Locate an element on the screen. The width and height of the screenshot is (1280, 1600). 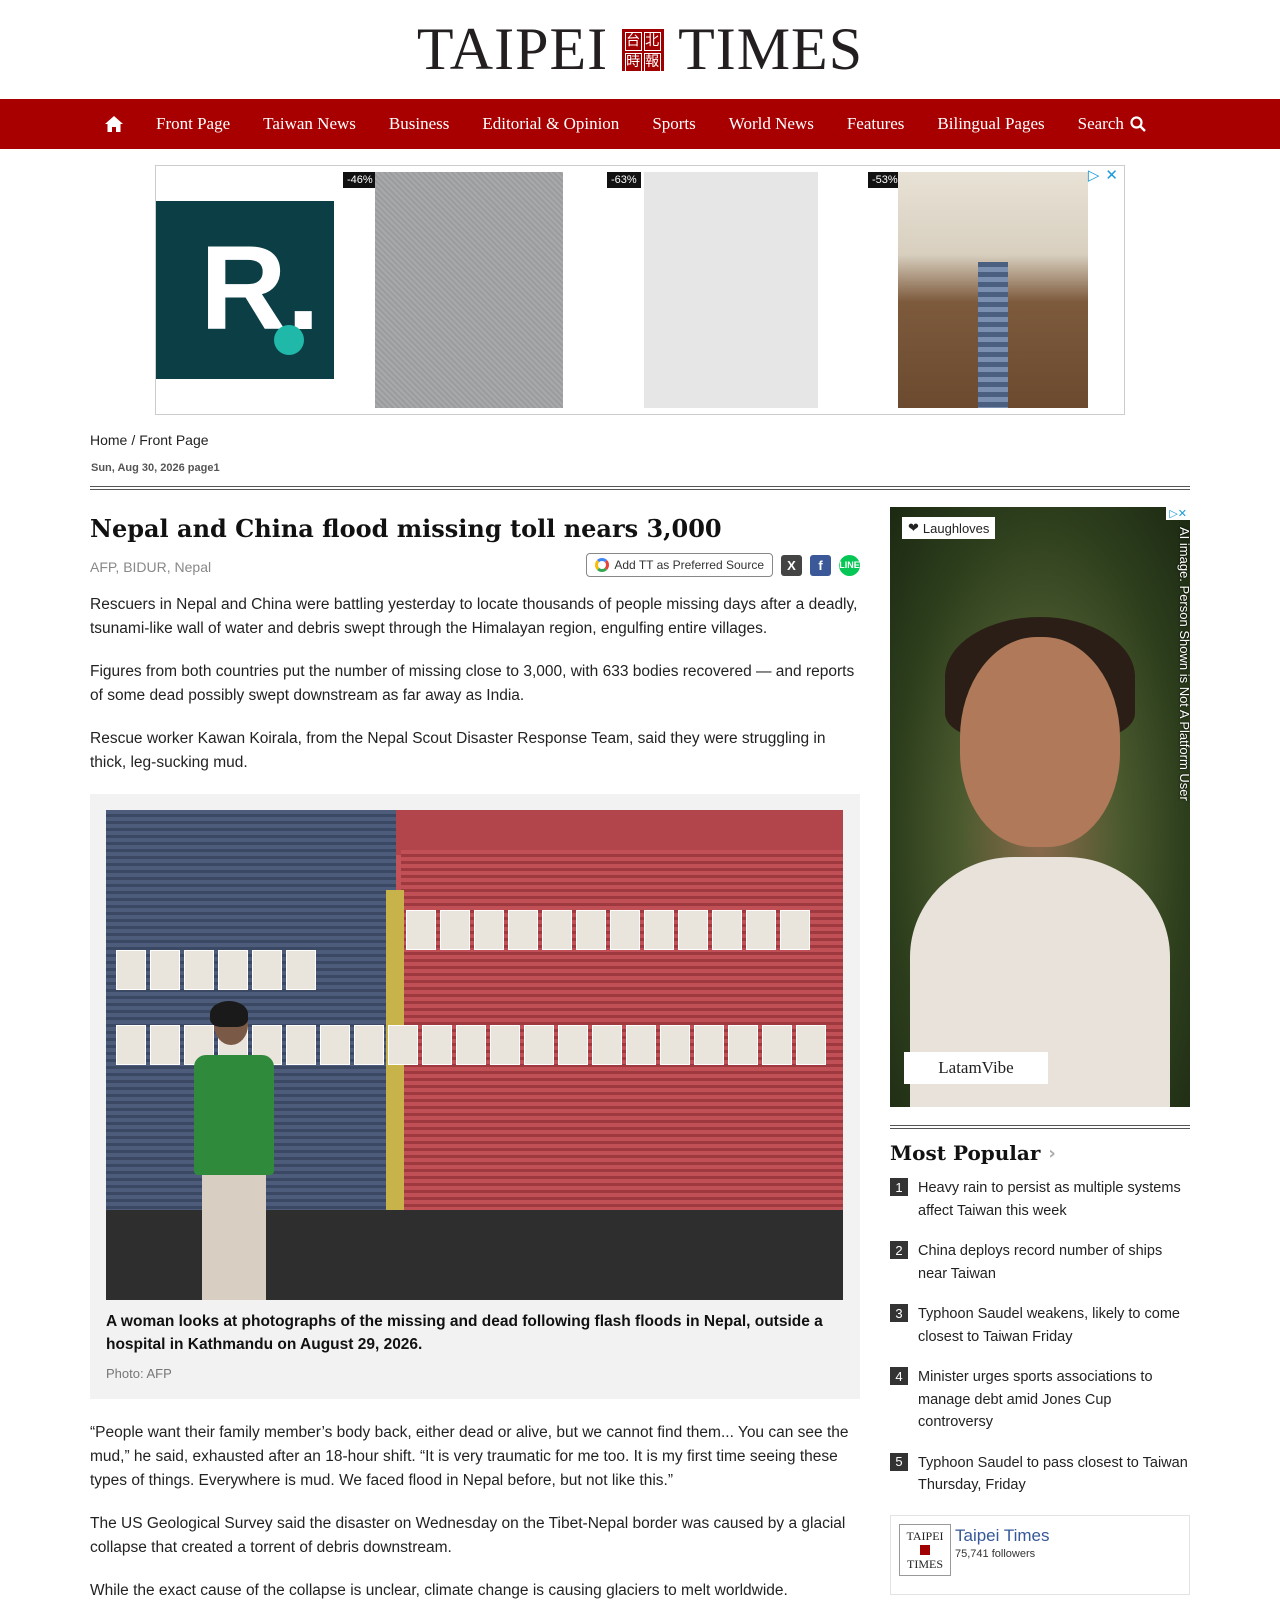
ad-discount-badge: -53% is located at coordinates (885, 180).